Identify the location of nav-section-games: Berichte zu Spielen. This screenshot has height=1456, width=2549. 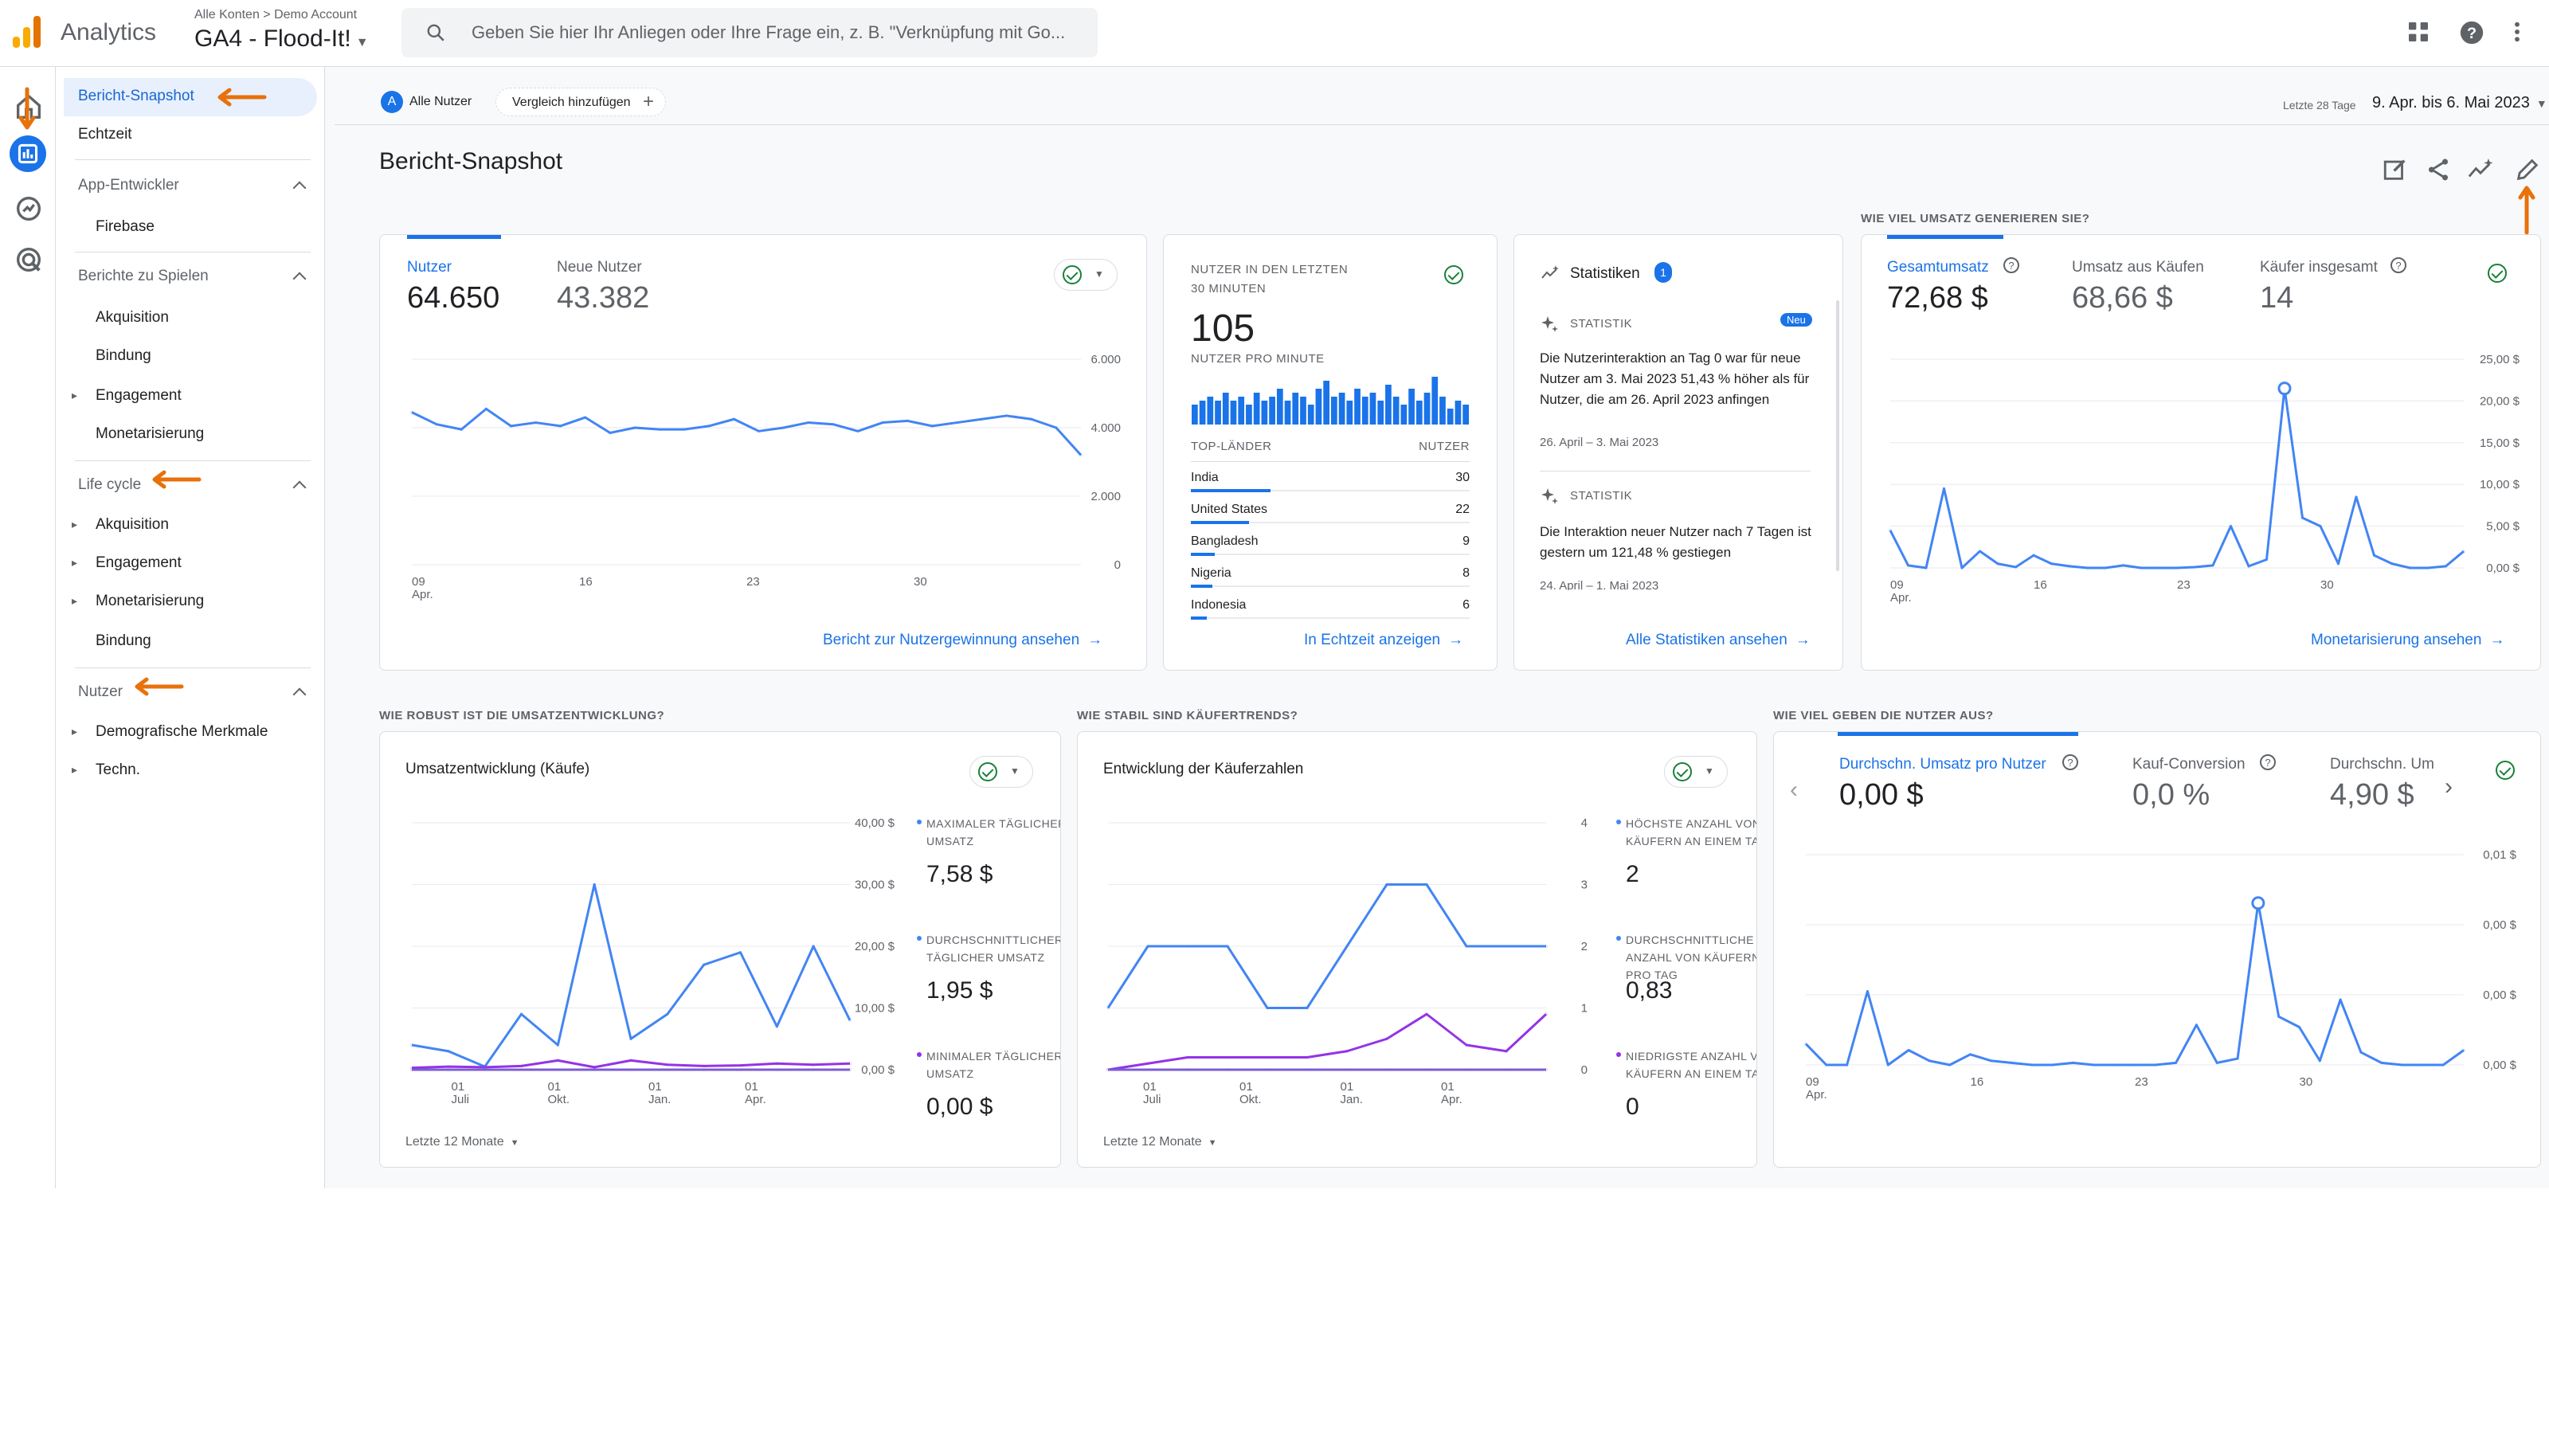
(143, 276).